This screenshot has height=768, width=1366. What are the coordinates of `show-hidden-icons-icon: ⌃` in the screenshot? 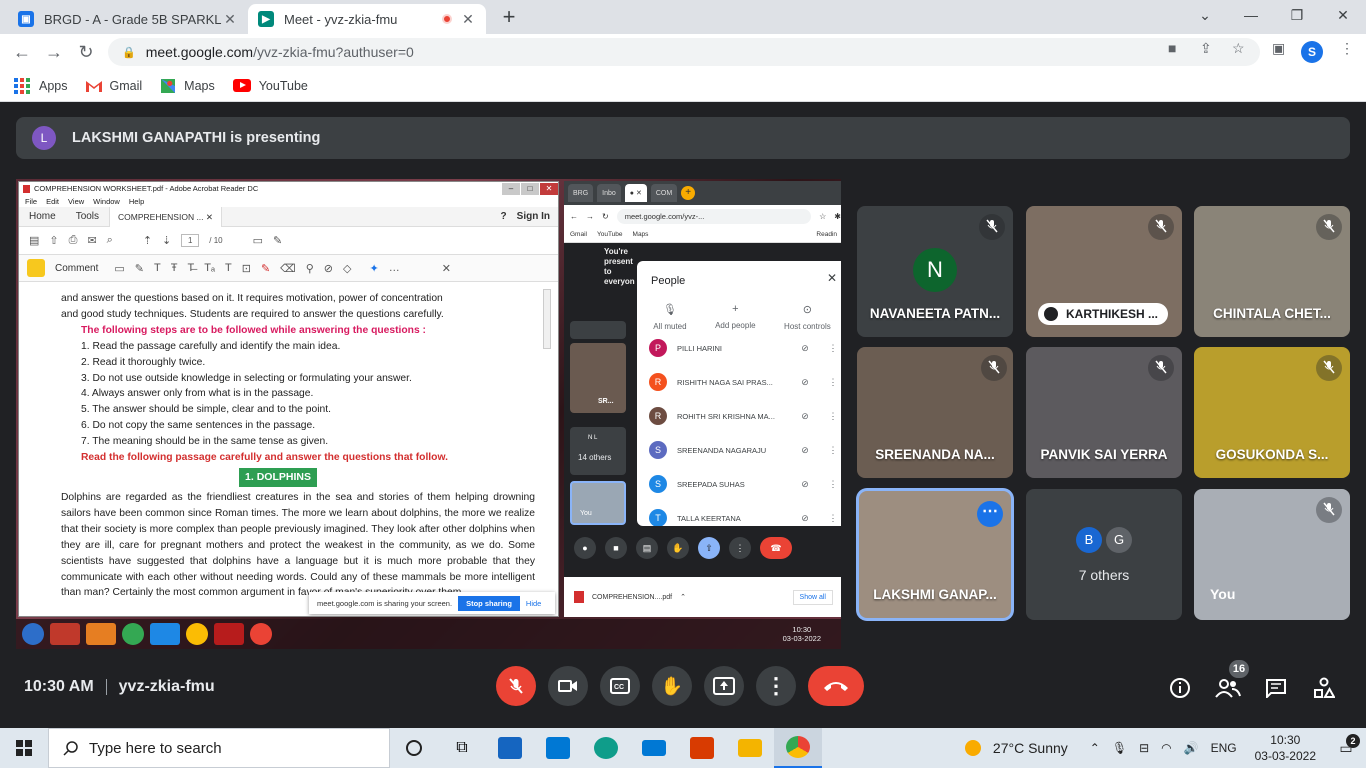 It's located at (1095, 748).